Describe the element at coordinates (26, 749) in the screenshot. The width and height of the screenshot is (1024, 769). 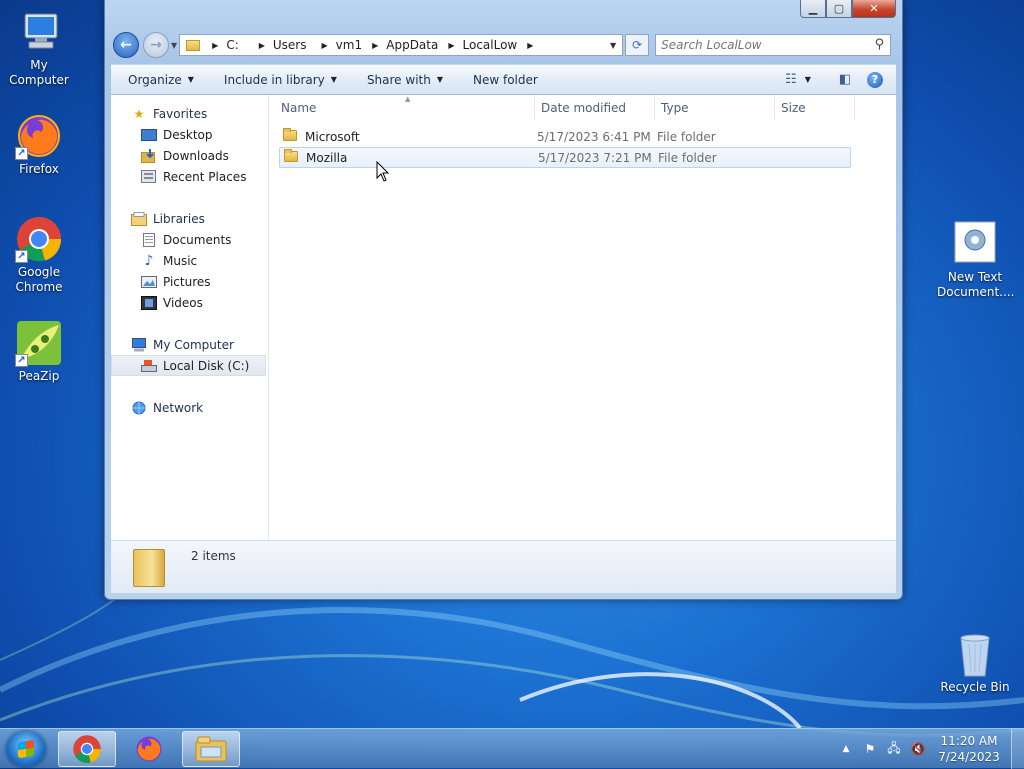
I see `start-button` at that location.